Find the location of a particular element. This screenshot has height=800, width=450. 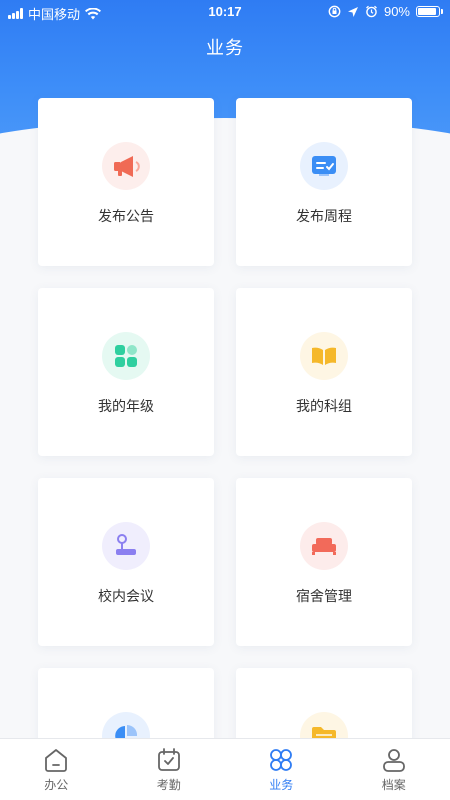

card-label: 我的科组 is located at coordinates (324, 406).